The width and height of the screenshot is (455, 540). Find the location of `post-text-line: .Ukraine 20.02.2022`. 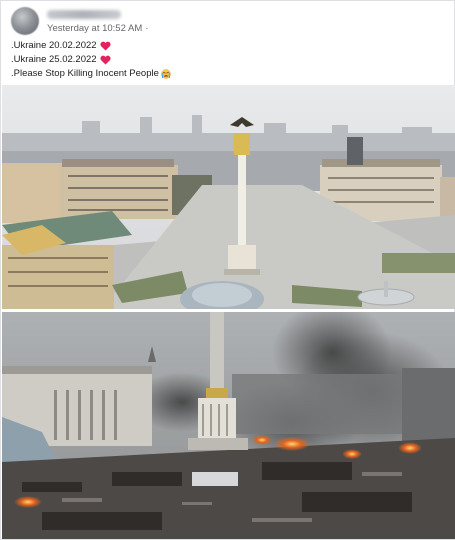

post-text-line: .Ukraine 20.02.2022 is located at coordinates (91, 46).